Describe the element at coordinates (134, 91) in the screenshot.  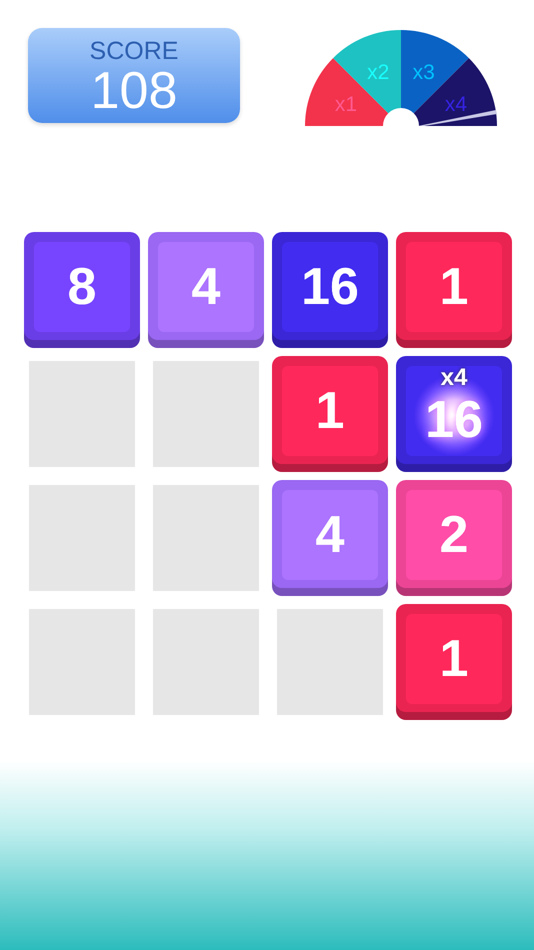
I see `score-value: 108` at that location.